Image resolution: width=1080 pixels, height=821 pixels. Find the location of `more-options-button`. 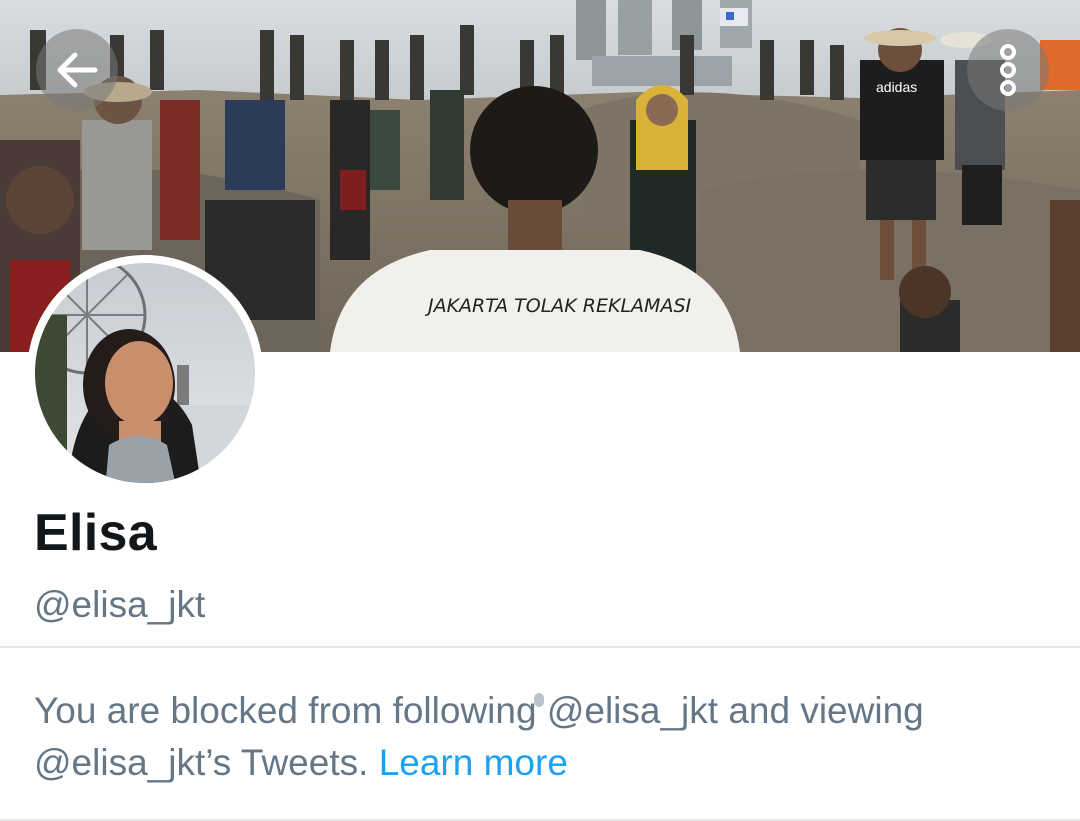

more-options-button is located at coordinates (1008, 70).